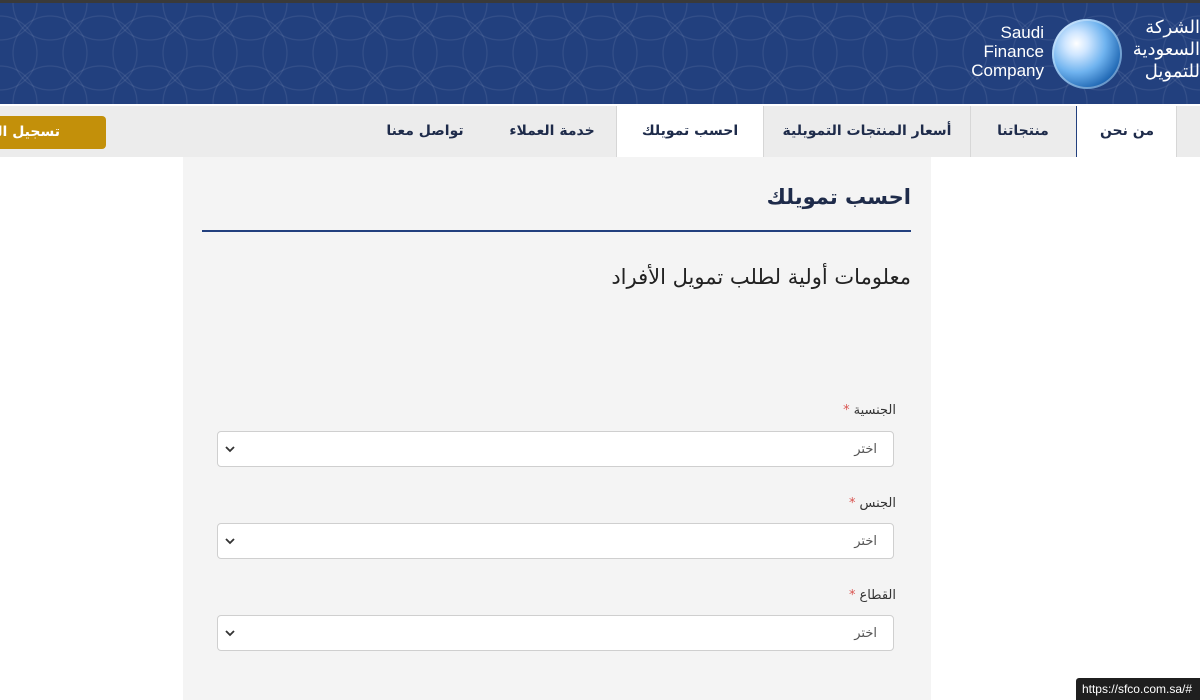  I want to click on nav-item-about-us: من نحن, so click(1126, 131).